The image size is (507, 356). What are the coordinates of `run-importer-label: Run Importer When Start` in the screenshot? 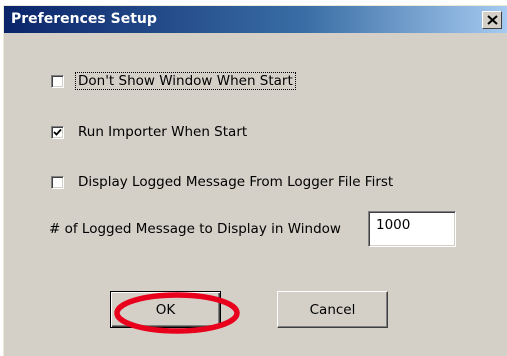 It's located at (162, 132).